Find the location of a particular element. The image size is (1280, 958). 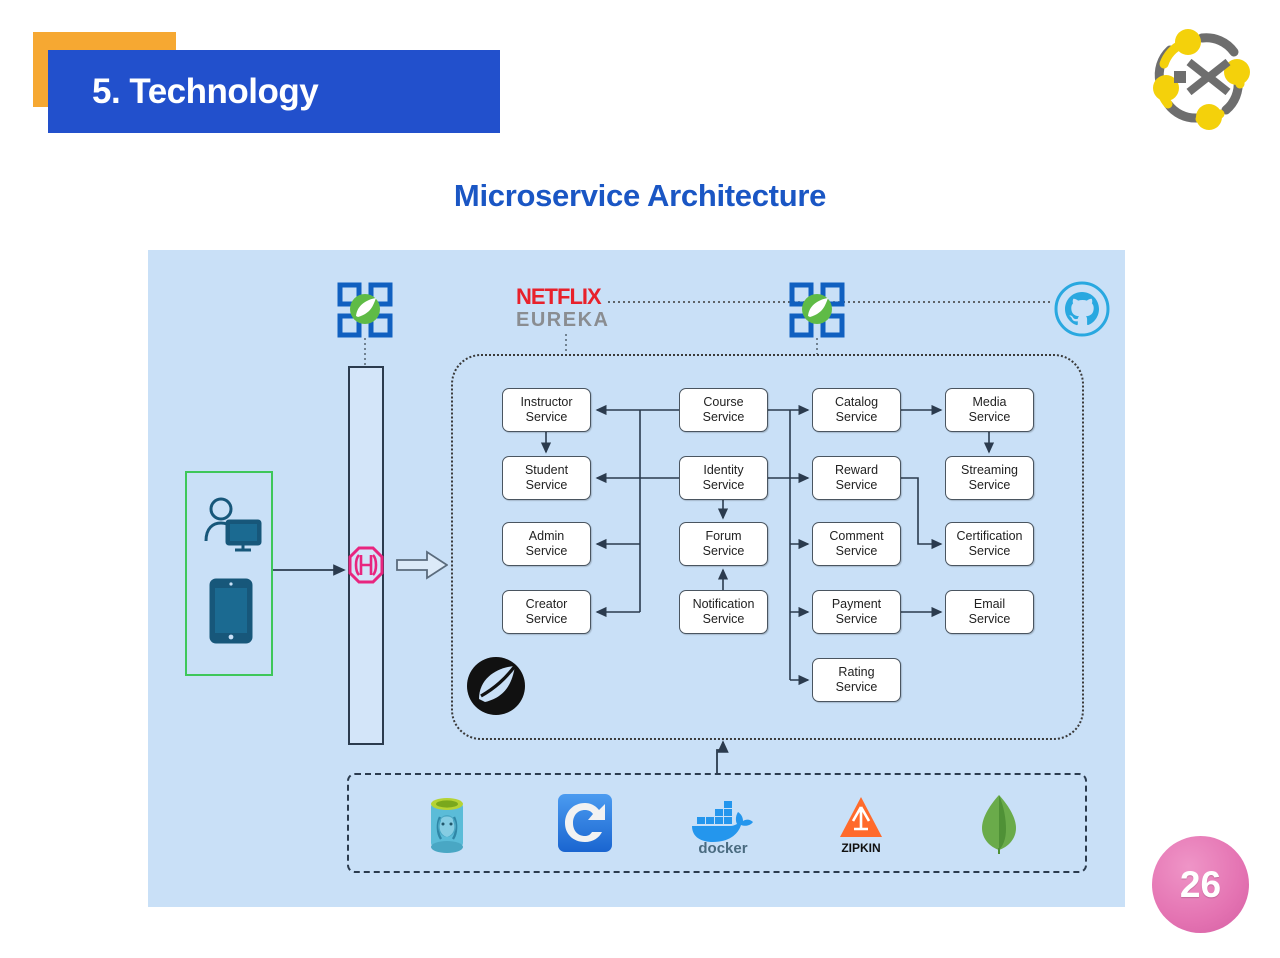

service-name-line1: Email is located at coordinates (989, 604).